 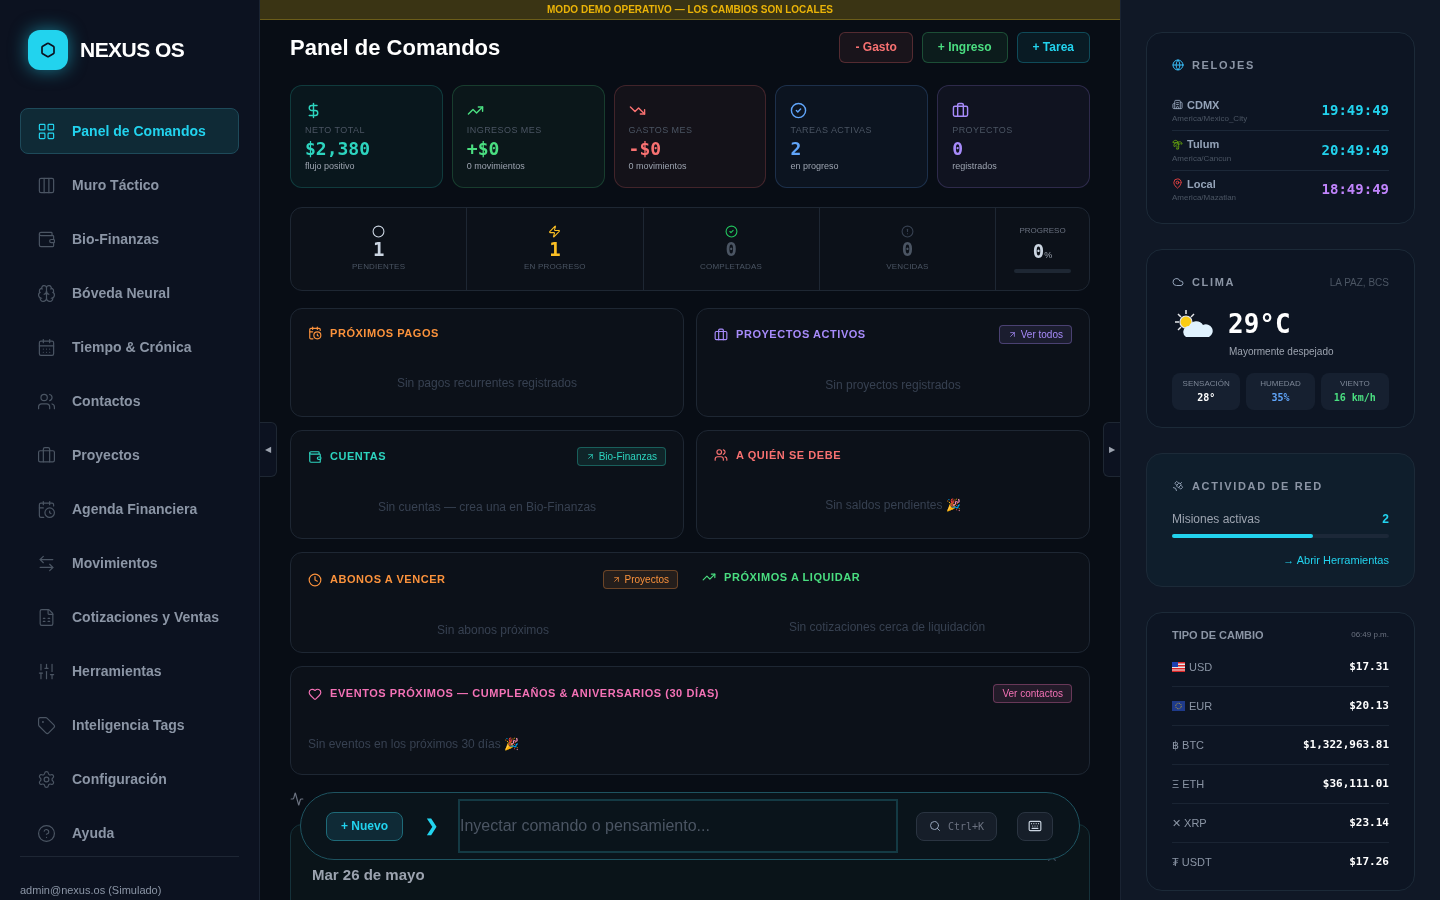 What do you see at coordinates (616, 579) in the screenshot?
I see `arrow-icon` at bounding box center [616, 579].